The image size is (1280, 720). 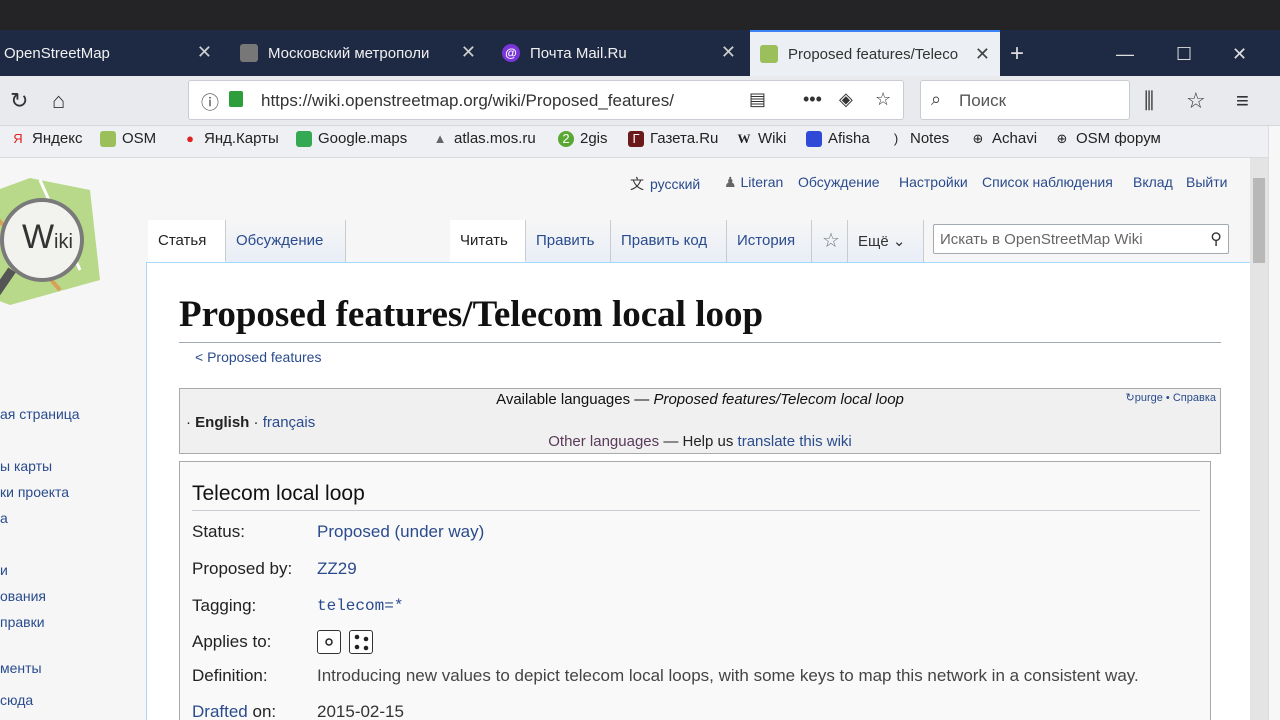 I want to click on tab-read: Читать, so click(x=488, y=241).